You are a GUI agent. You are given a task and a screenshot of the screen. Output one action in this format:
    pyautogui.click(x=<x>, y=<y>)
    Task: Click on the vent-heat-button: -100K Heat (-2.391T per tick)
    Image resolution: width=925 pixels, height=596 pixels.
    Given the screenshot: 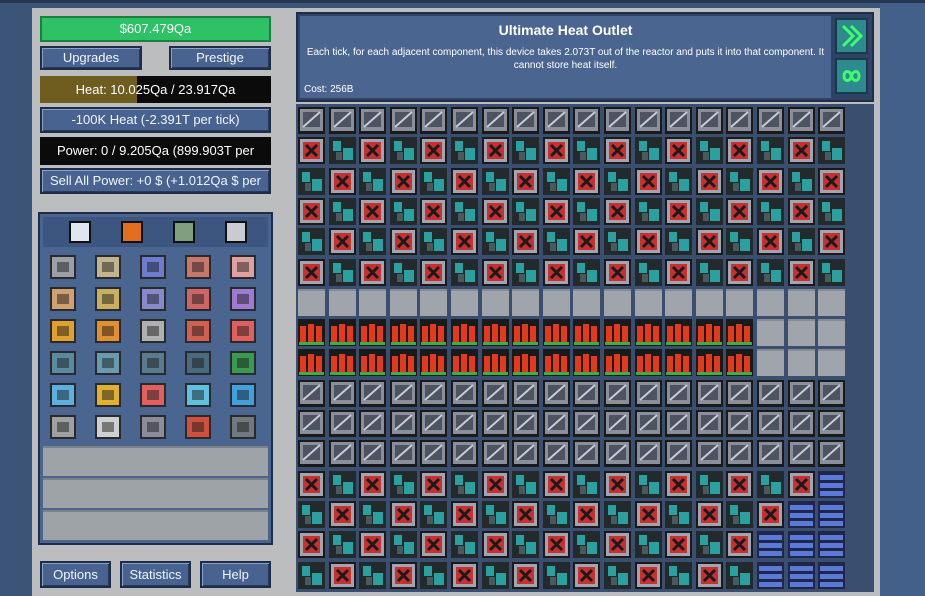 What is the action you would take?
    pyautogui.click(x=155, y=120)
    